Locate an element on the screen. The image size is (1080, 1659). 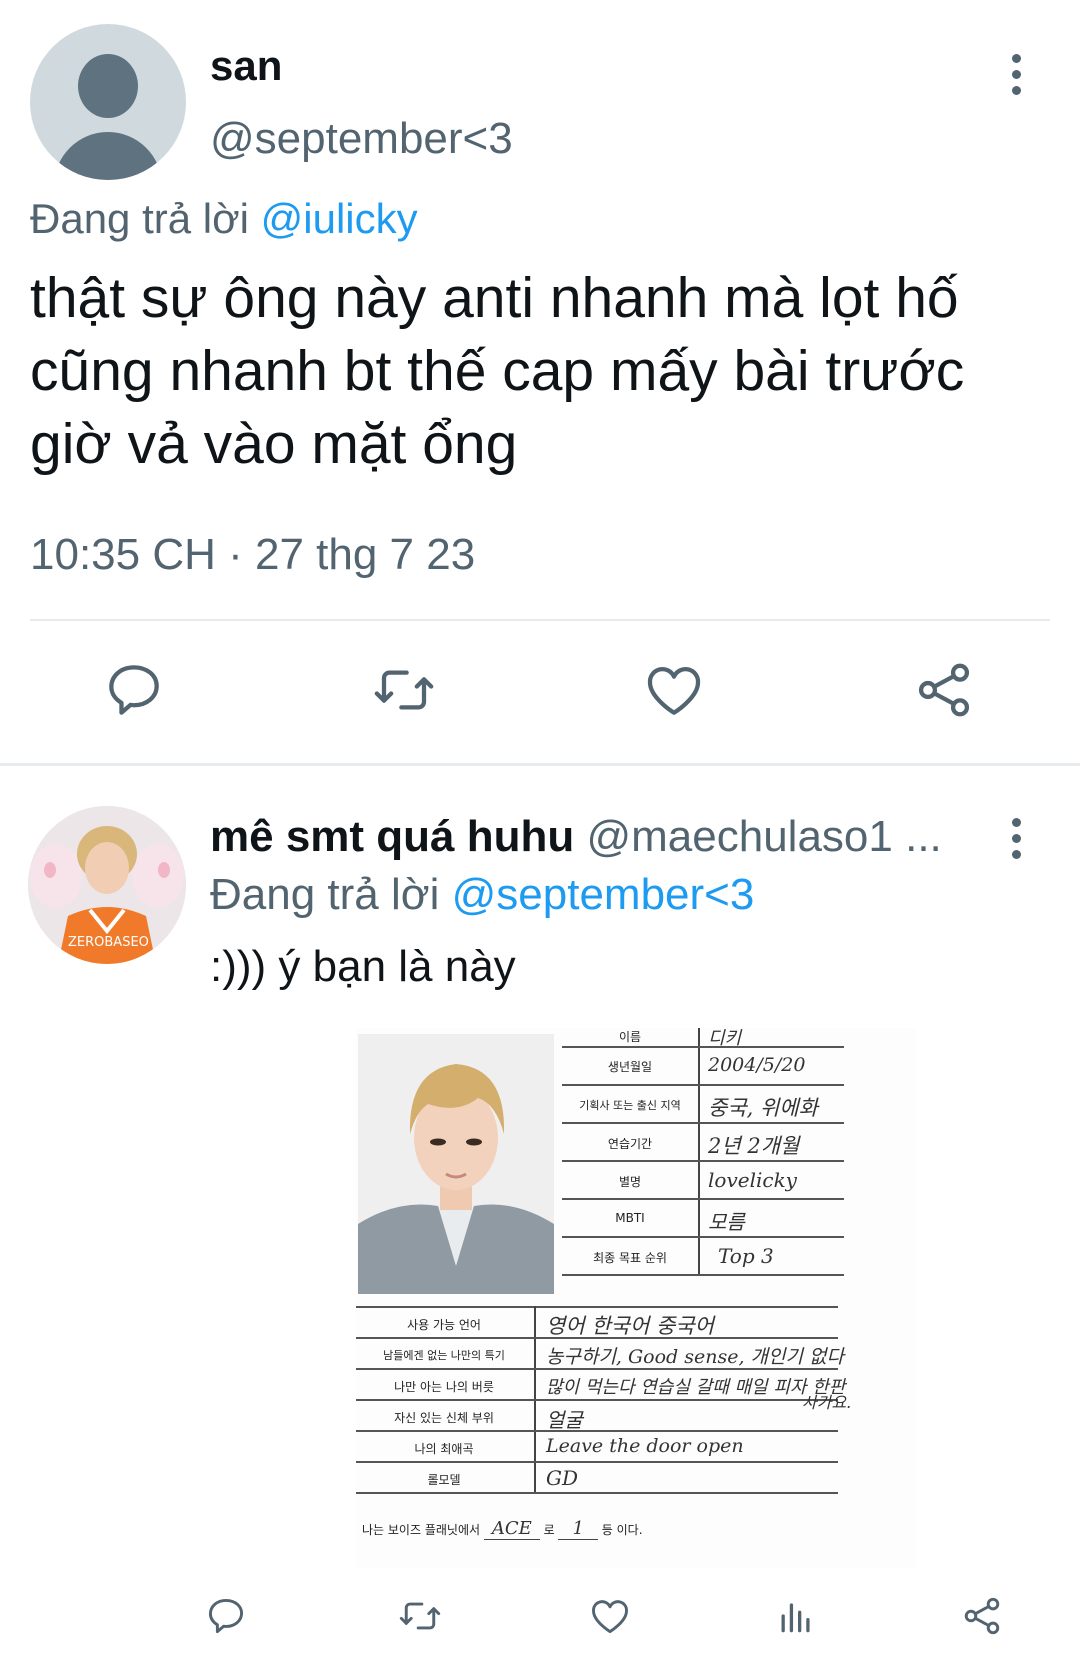
card-value: 모름 is located at coordinates (726, 1222).